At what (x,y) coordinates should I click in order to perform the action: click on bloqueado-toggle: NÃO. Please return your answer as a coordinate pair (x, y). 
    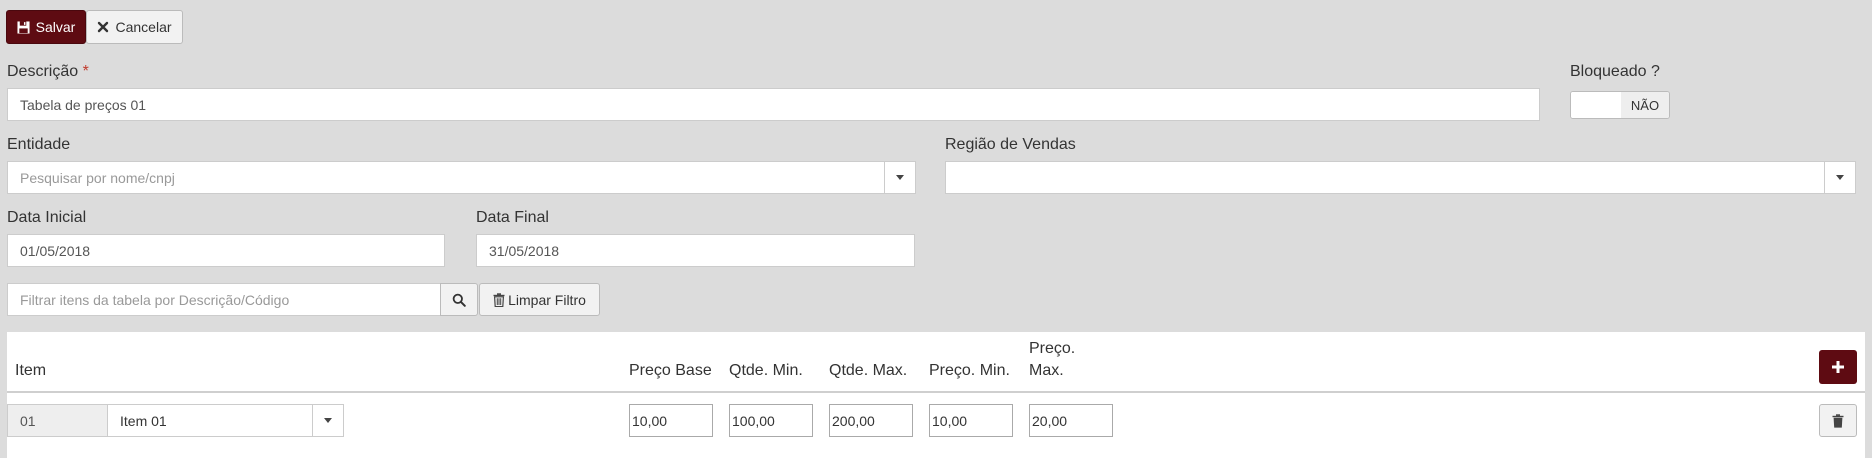
    Looking at the image, I should click on (1620, 105).